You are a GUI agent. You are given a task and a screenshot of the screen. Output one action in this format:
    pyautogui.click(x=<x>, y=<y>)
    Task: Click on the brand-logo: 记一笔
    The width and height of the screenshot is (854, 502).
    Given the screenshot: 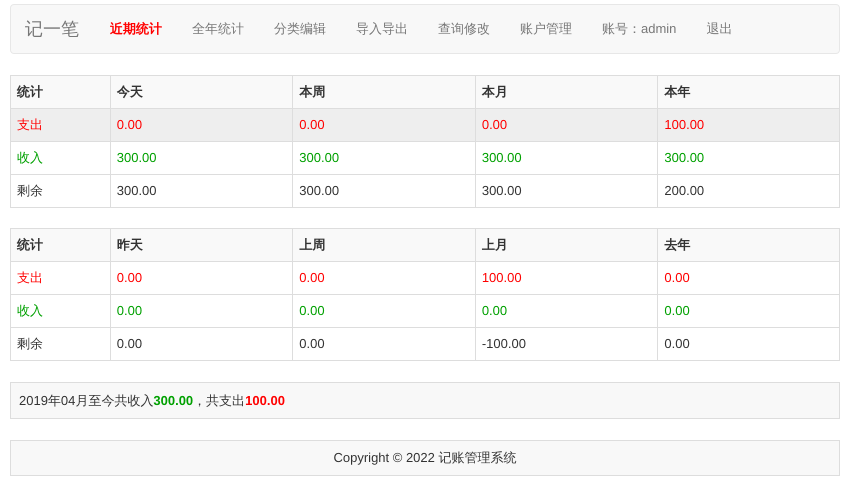 What is the action you would take?
    pyautogui.click(x=52, y=29)
    